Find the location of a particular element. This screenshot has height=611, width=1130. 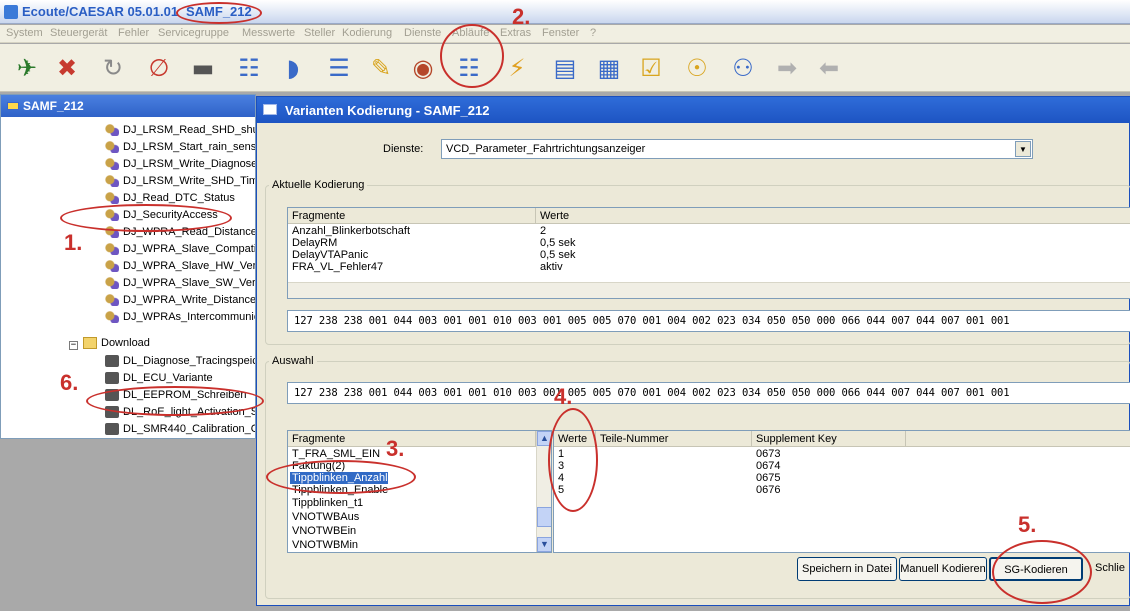

refresh-icon: ↻ is located at coordinates (113, 68).